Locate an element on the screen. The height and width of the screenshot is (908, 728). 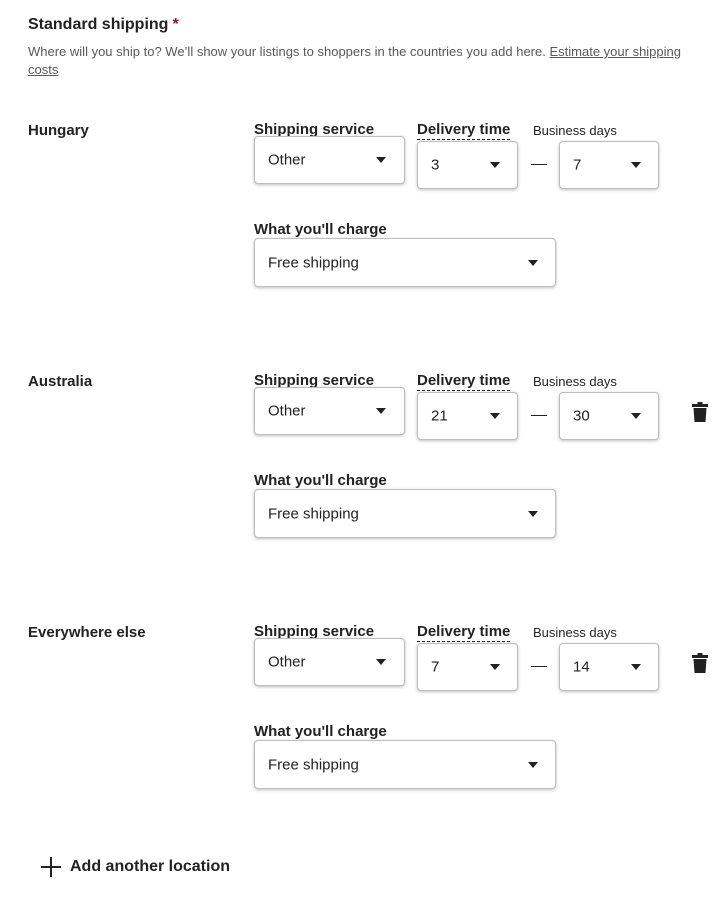
section-title-text: Standard shipping is located at coordinates (98, 24).